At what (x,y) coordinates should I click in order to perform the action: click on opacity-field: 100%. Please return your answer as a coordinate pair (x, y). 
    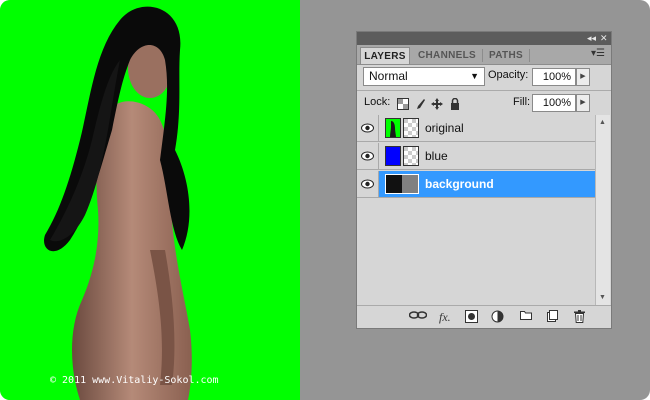
    Looking at the image, I should click on (554, 77).